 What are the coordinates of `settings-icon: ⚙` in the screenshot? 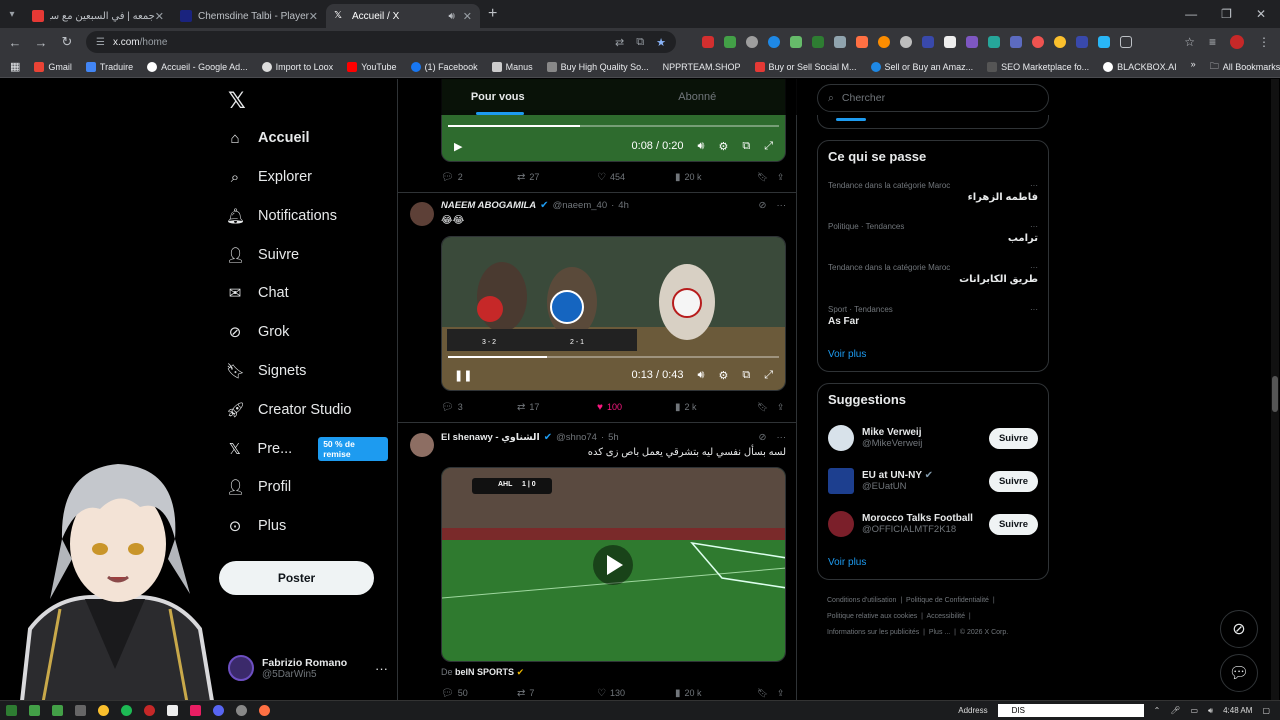 It's located at (723, 146).